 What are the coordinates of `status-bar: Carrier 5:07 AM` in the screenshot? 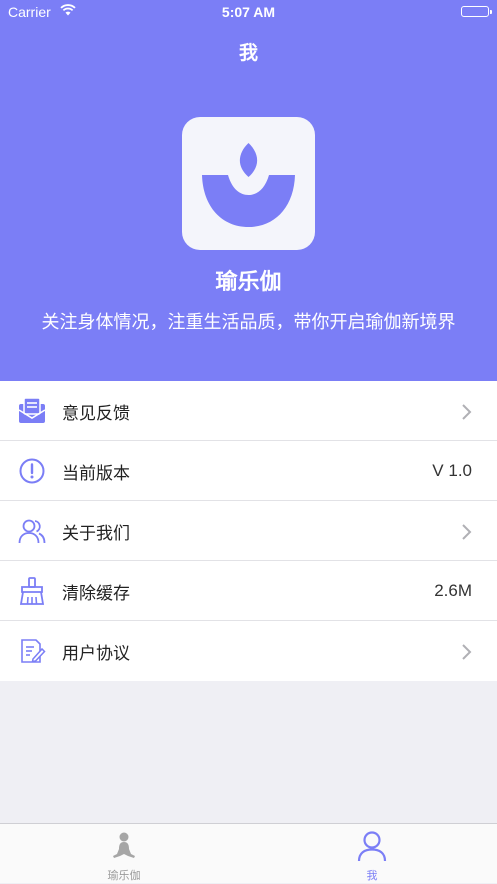 It's located at (248, 13).